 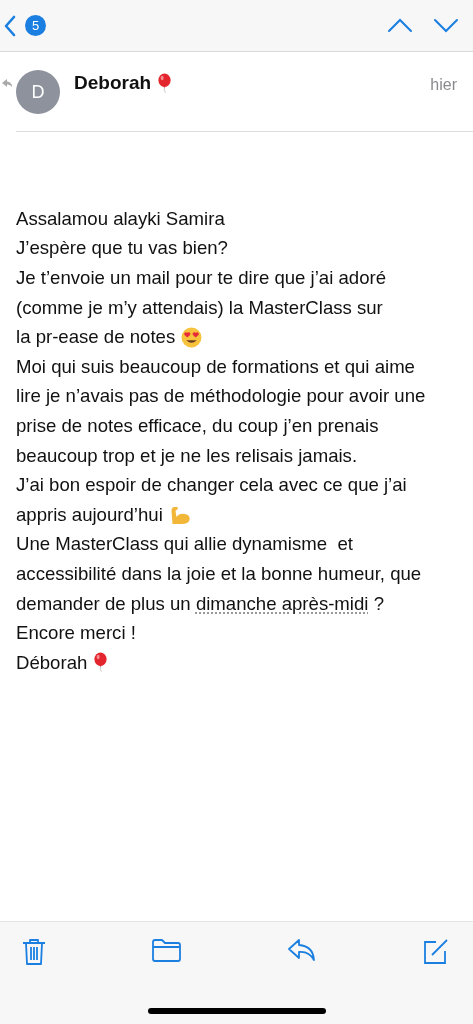 I want to click on message-line: J’espère que tu vas bien?, so click(x=122, y=248).